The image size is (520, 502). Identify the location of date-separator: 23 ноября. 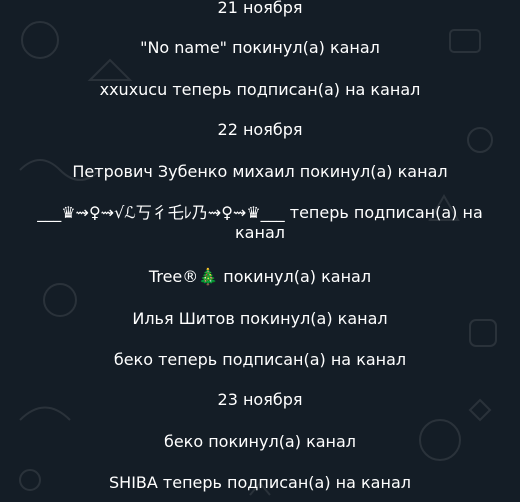
(260, 399).